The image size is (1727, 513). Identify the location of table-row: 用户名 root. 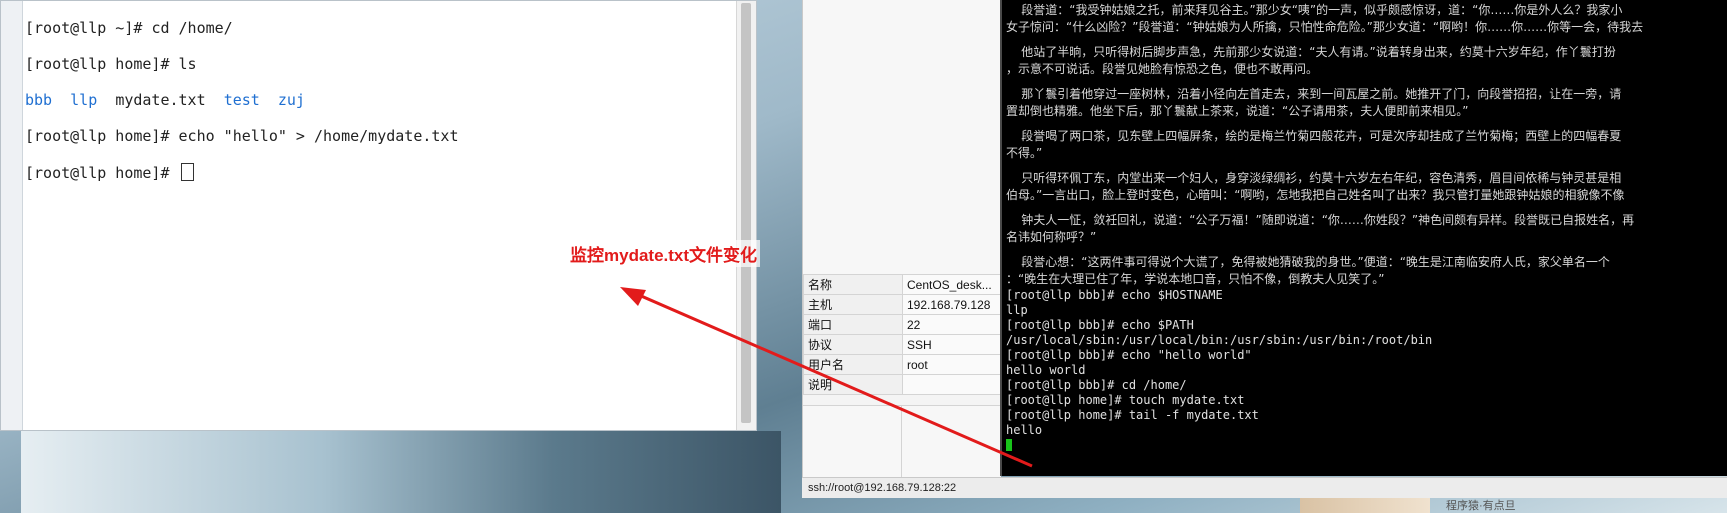
(902, 364).